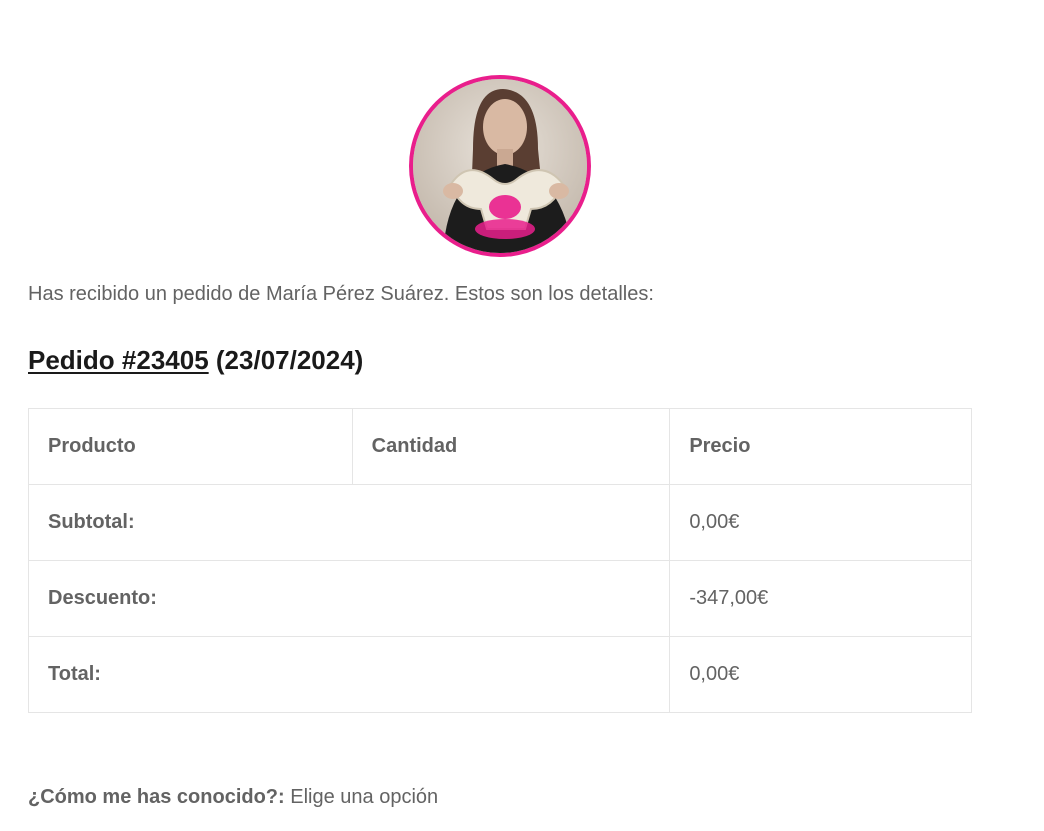 Image resolution: width=1044 pixels, height=831 pixels. What do you see at coordinates (820, 598) in the screenshot?
I see `discount-value: -347,00€` at bounding box center [820, 598].